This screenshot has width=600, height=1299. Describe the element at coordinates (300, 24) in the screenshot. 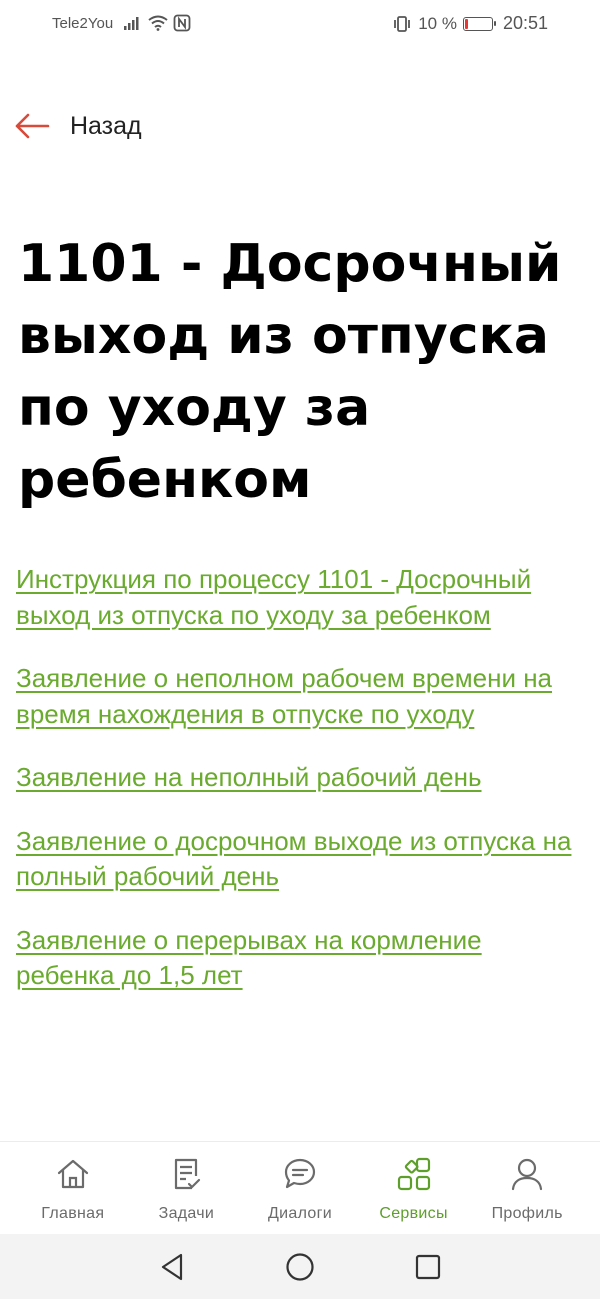

I see `status-bar: Tele2You 10 % 20:51` at that location.